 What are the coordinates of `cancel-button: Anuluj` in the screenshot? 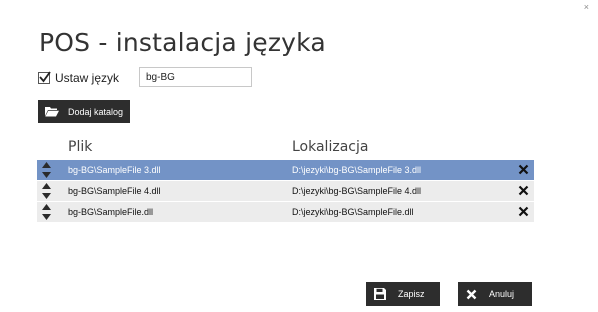 It's located at (495, 294).